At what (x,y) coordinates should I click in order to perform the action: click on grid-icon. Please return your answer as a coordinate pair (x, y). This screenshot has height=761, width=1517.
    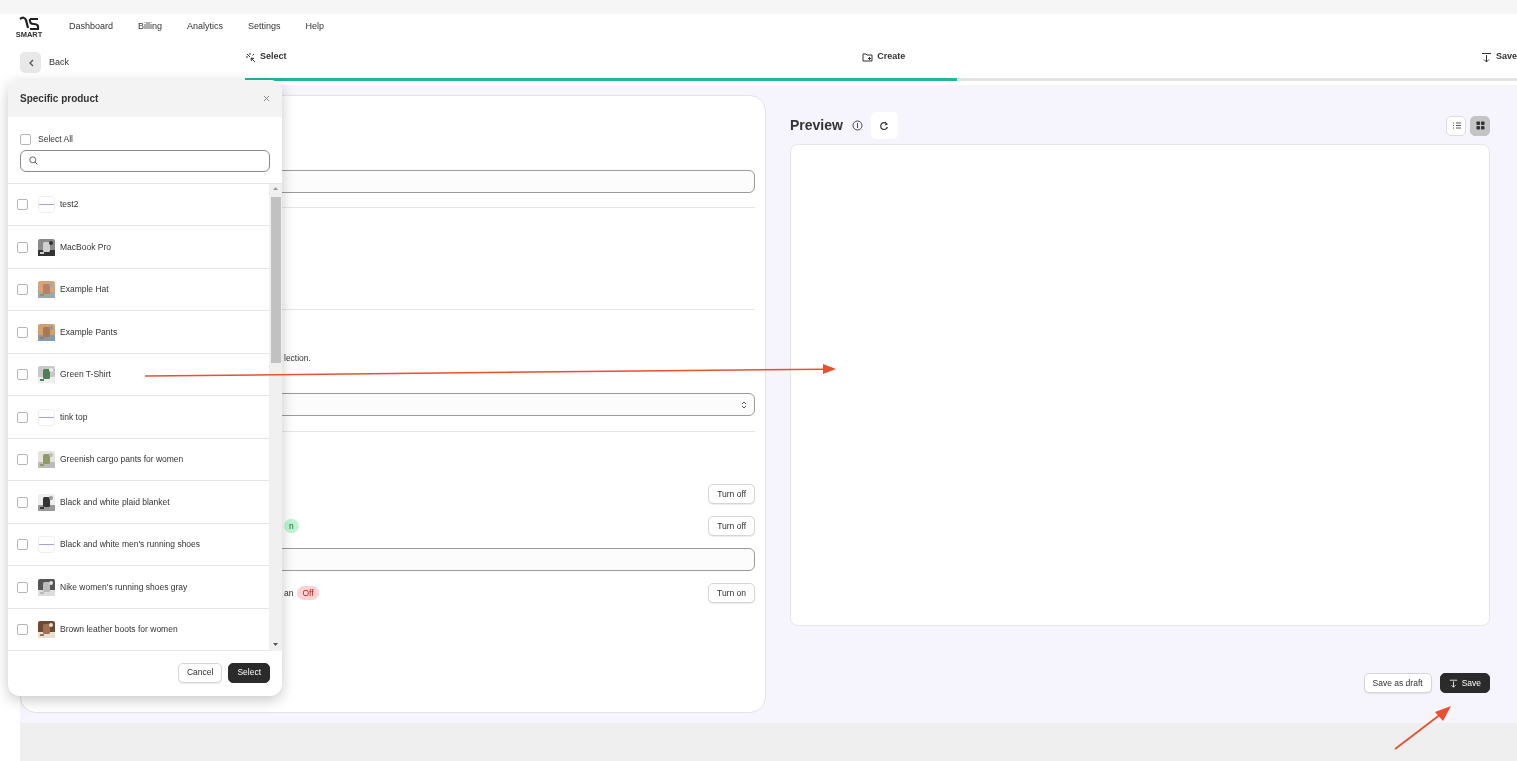
    Looking at the image, I should click on (1480, 125).